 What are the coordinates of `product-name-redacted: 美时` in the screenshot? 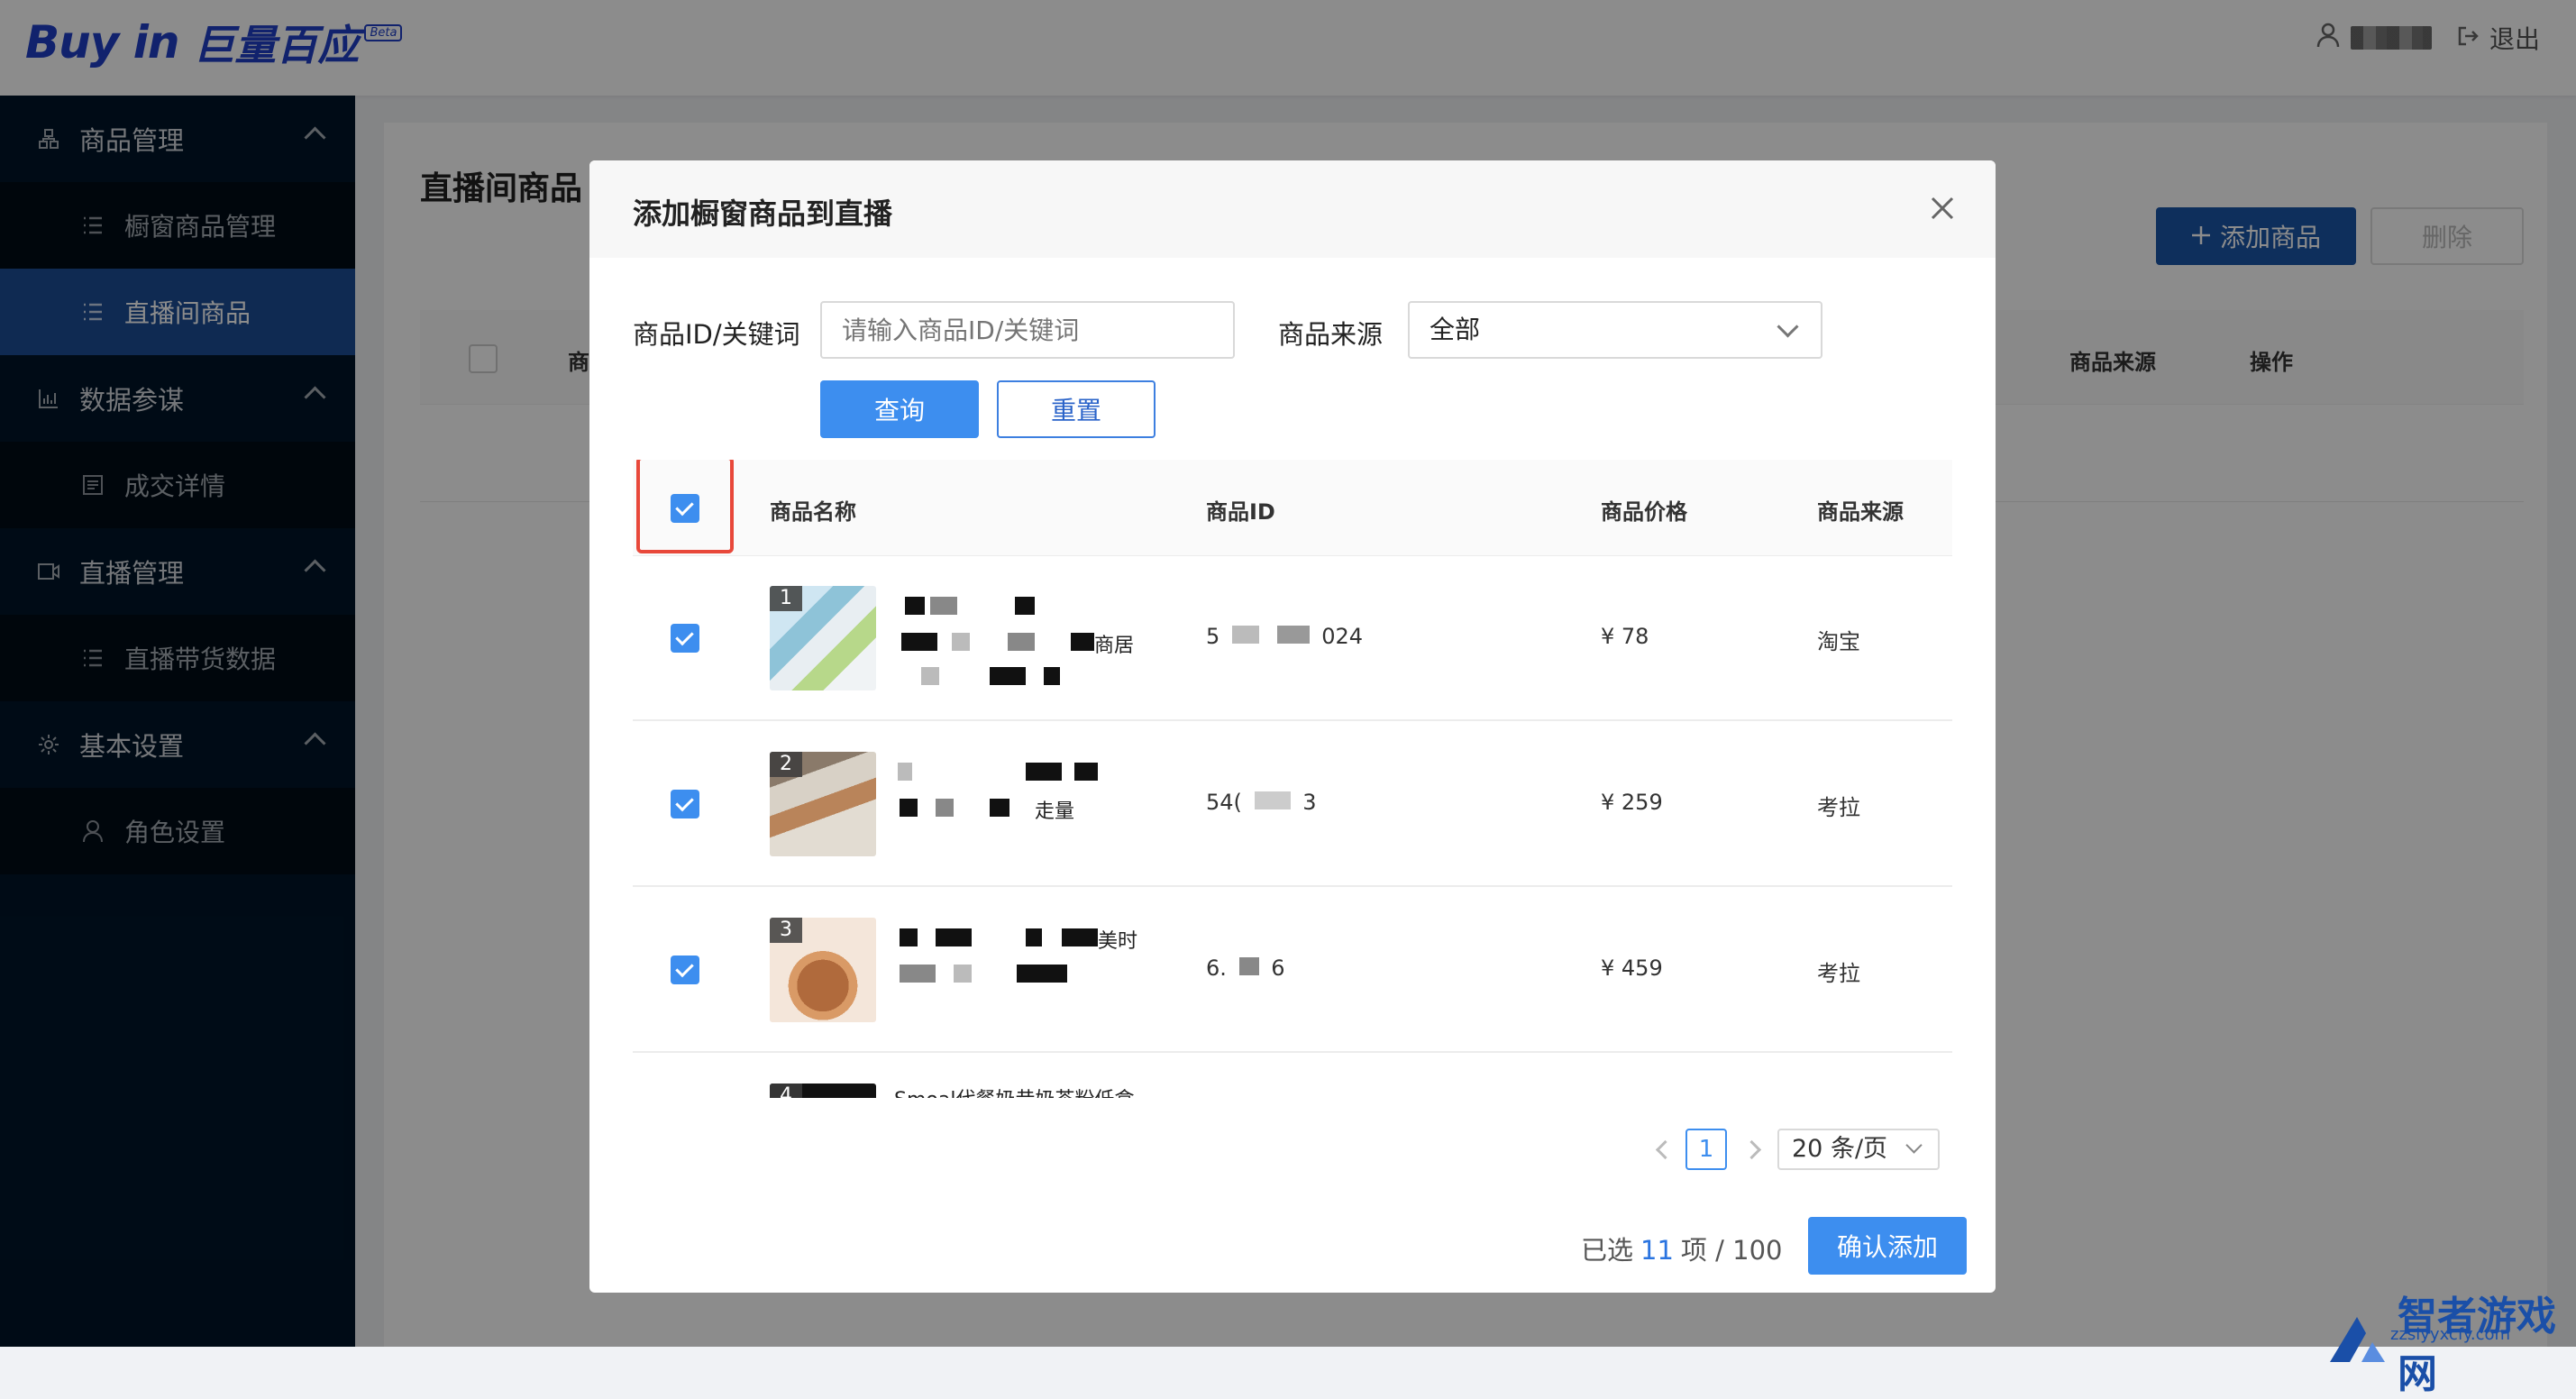 It's located at (1029, 972).